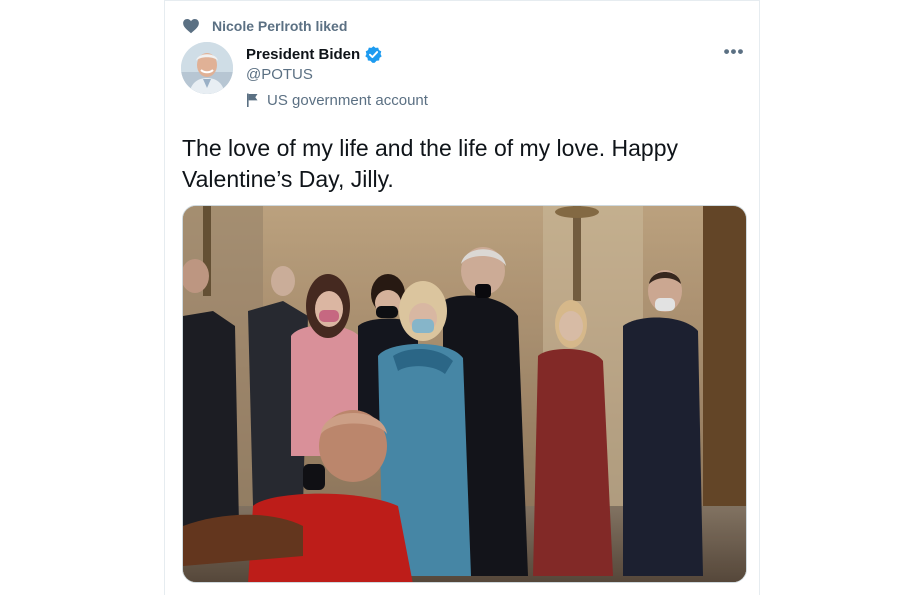 The width and height of the screenshot is (918, 595). Describe the element at coordinates (279, 75) in the screenshot. I see `author-handle: @POTUS` at that location.